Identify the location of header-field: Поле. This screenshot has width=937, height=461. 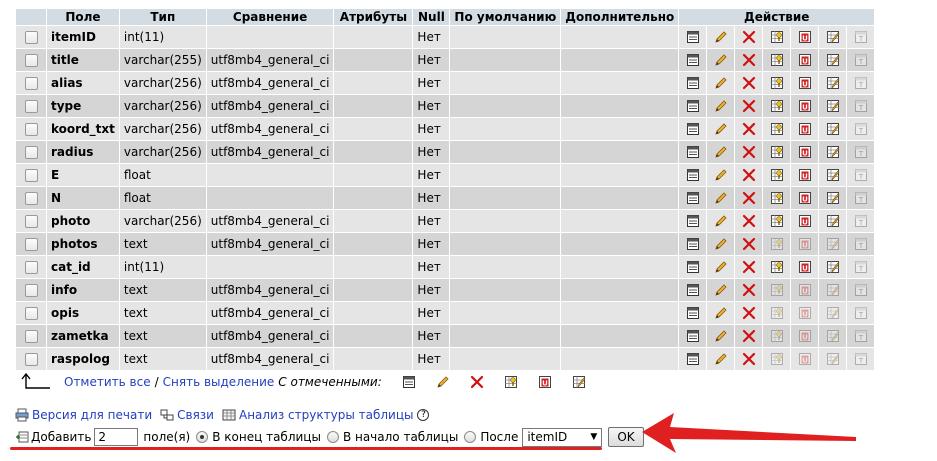
(83, 17).